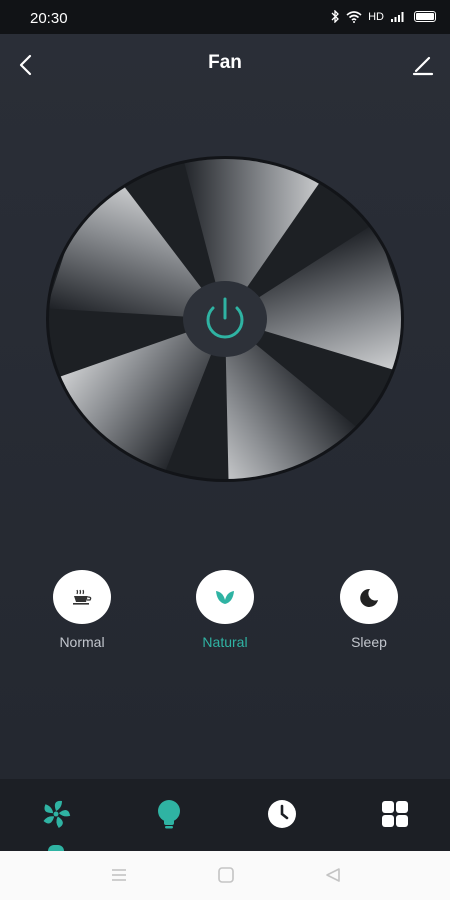 This screenshot has height=900, width=450. I want to click on mode-normal-label: Normal, so click(82, 642).